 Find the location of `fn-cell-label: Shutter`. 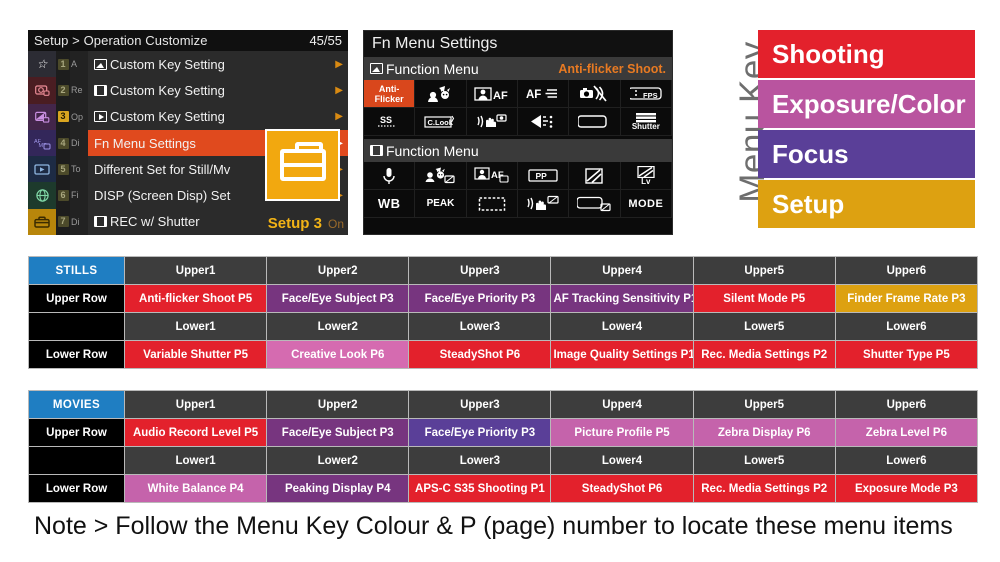

fn-cell-label: Shutter is located at coordinates (645, 126).